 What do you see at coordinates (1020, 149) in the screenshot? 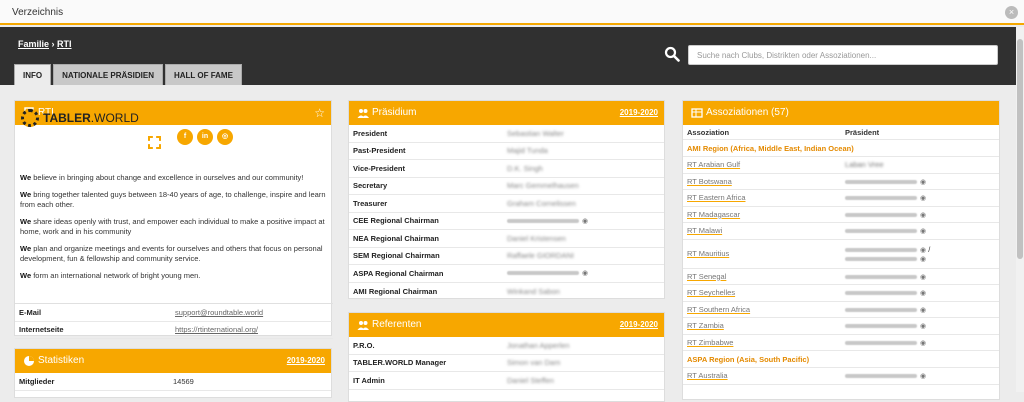
I see `scrollbar-thumb` at bounding box center [1020, 149].